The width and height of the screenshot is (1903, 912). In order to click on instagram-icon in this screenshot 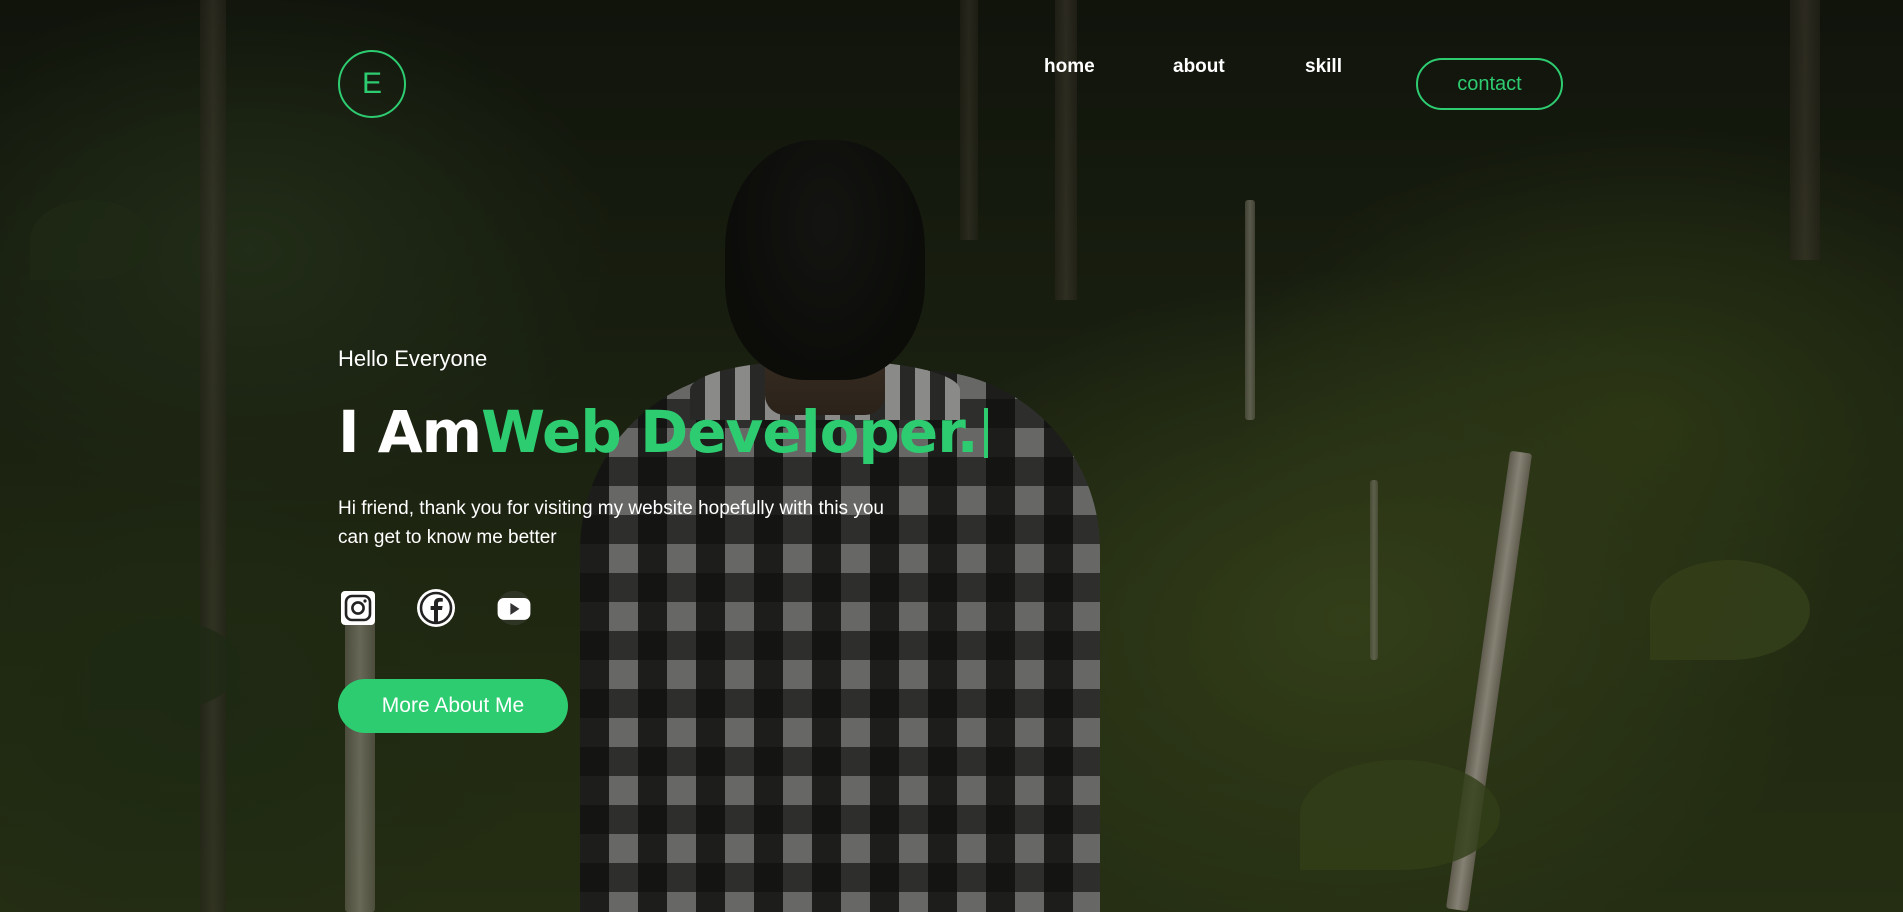, I will do `click(358, 608)`.